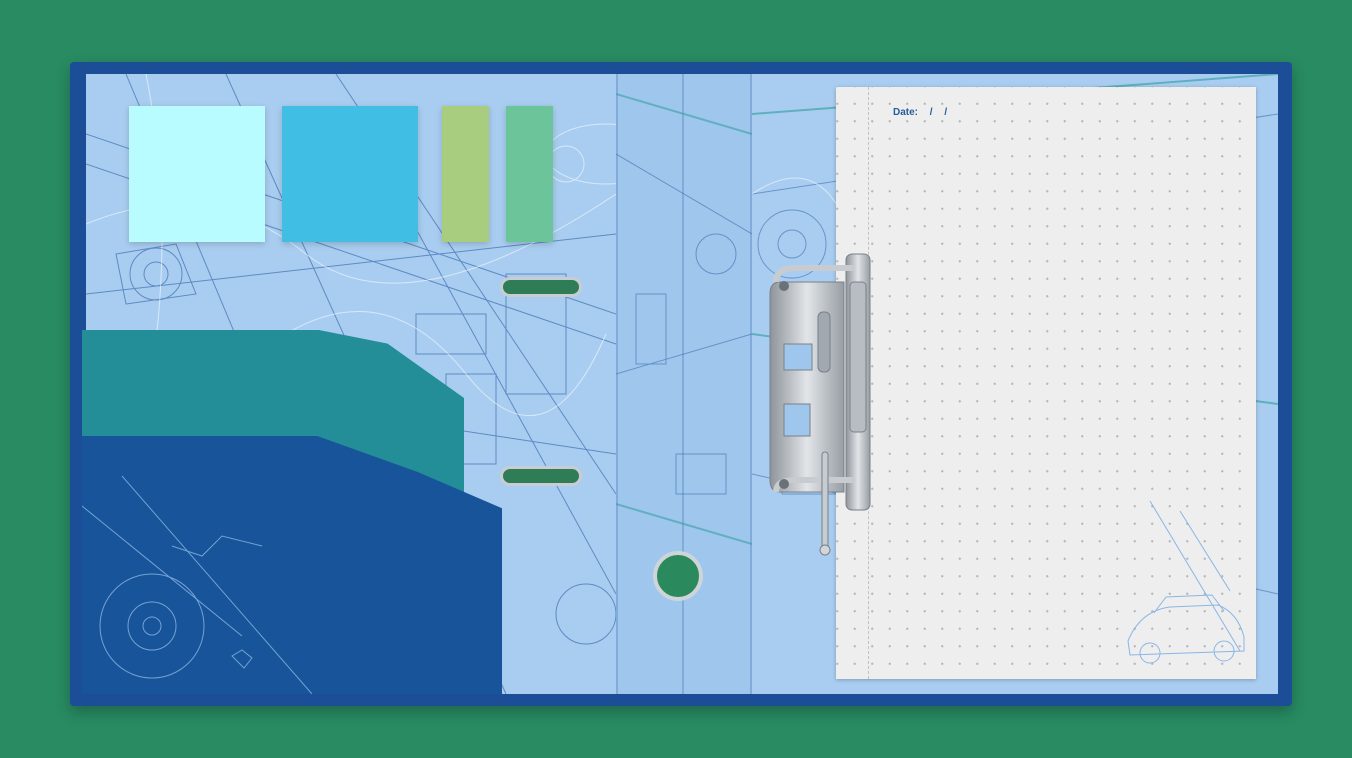 This screenshot has height=758, width=1352. What do you see at coordinates (906, 112) in the screenshot?
I see `date-label: Date:` at bounding box center [906, 112].